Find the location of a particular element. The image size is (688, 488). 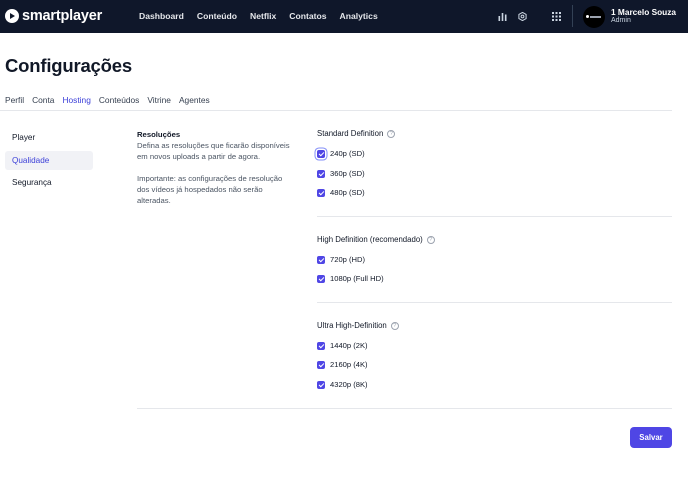

tabs-divider is located at coordinates (336, 110).